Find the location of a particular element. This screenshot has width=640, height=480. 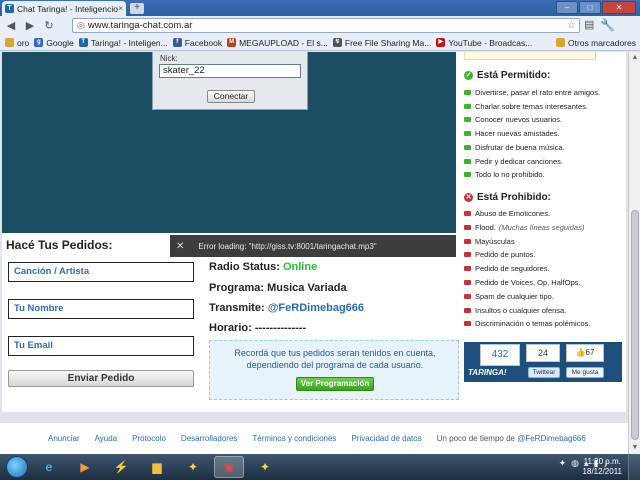

dj-handle-link: @FeRDimebag666 is located at coordinates (316, 308).